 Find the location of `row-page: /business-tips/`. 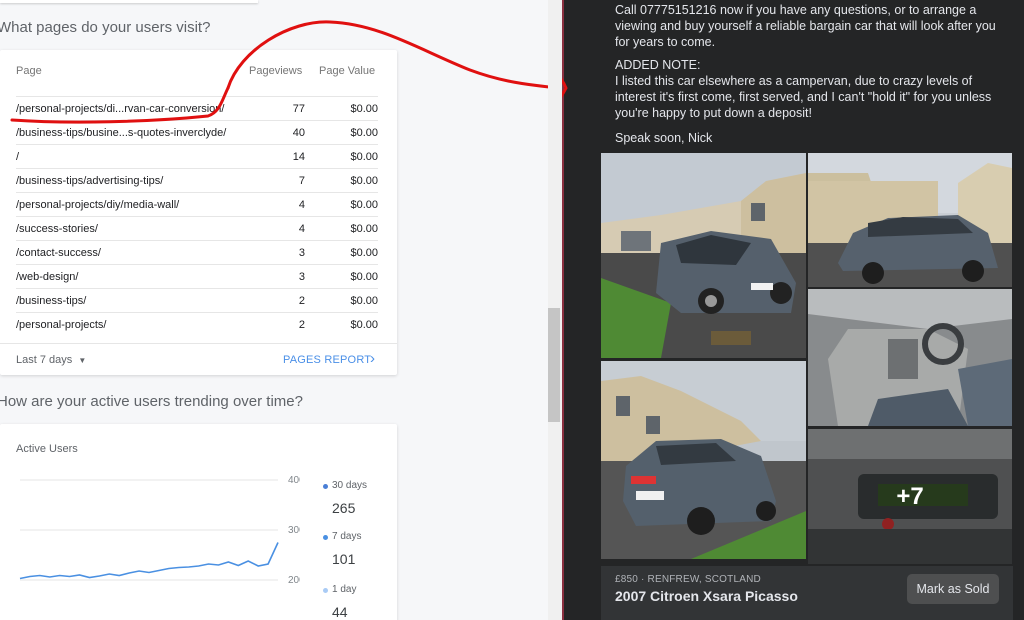

row-page: /business-tips/ is located at coordinates (51, 301).